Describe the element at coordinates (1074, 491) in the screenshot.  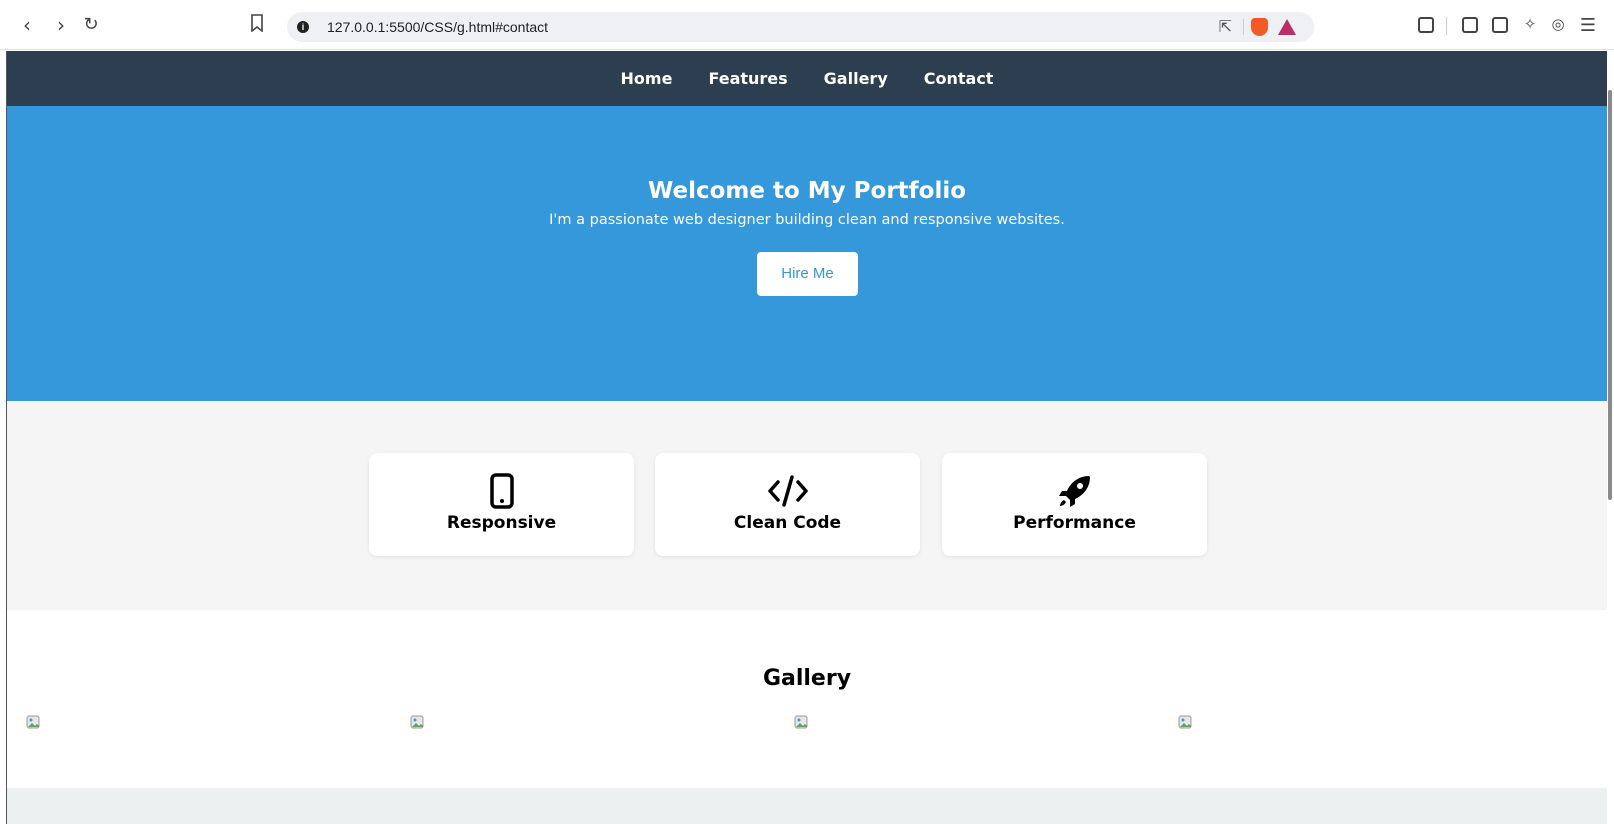
I see `rocket-icon` at that location.